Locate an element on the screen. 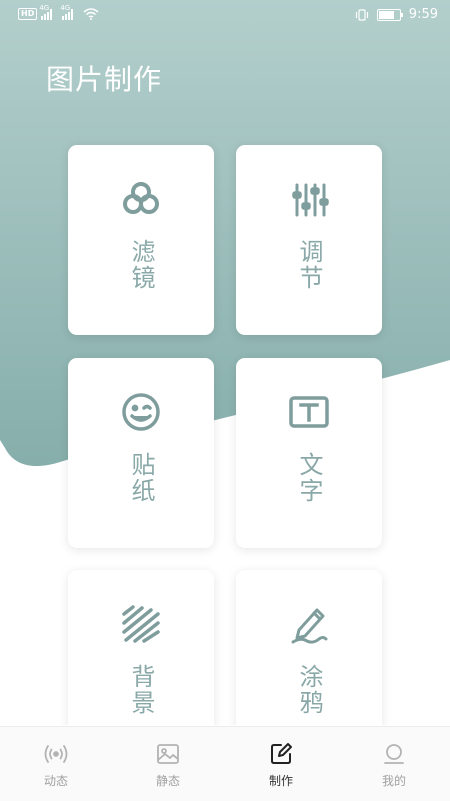 This screenshot has width=450, height=801. tool-label: 涂鸦 is located at coordinates (309, 690).